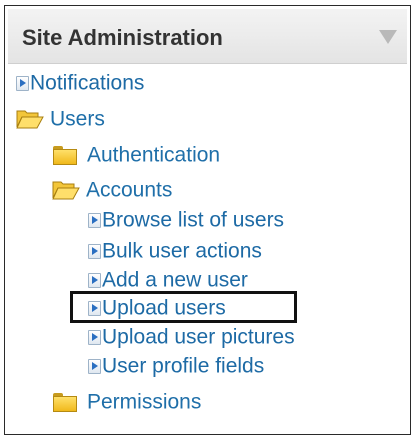  I want to click on tree-item-user-profile-fields: User profile fields, so click(176, 367).